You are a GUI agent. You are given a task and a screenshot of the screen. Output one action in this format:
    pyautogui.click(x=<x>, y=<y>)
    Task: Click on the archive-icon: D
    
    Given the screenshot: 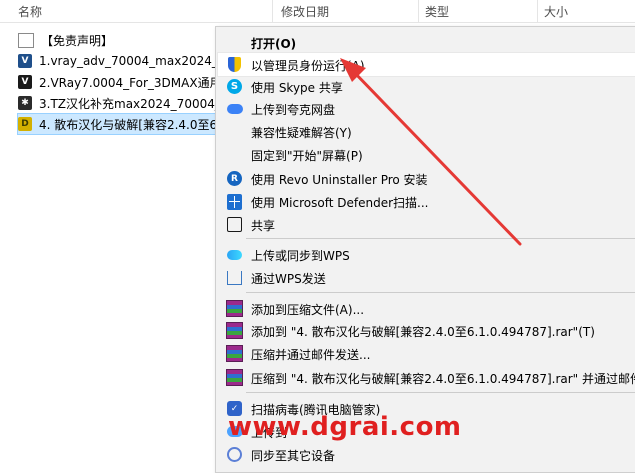 What is the action you would take?
    pyautogui.click(x=25, y=124)
    